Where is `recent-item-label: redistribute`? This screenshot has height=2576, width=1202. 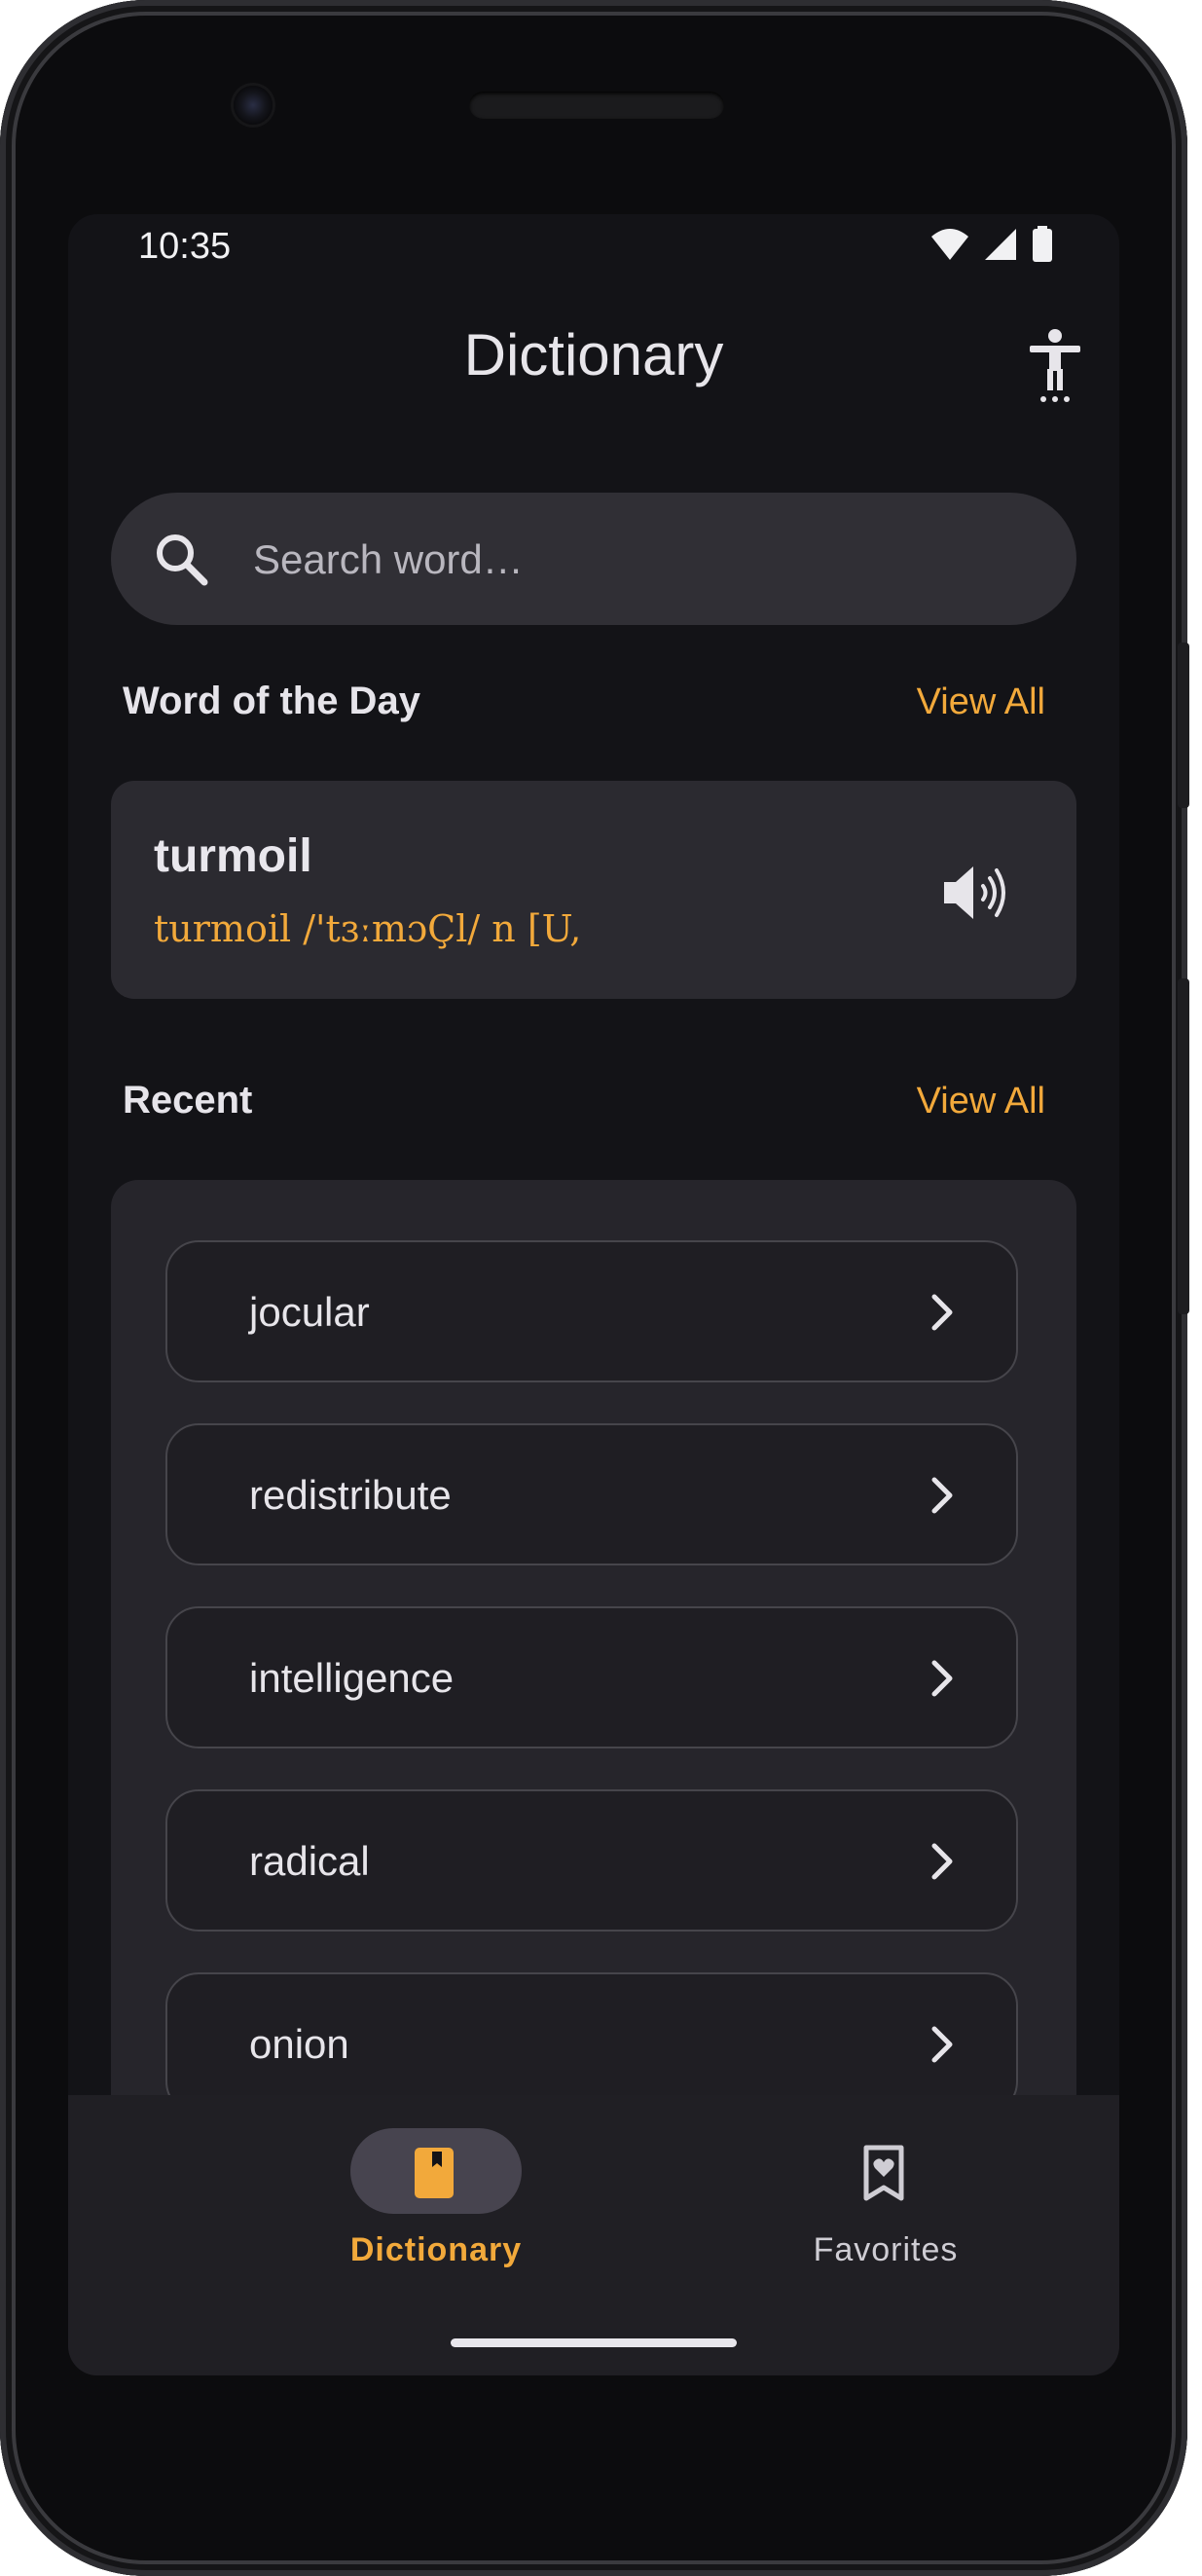
recent-item-label: redistribute is located at coordinates (350, 1495).